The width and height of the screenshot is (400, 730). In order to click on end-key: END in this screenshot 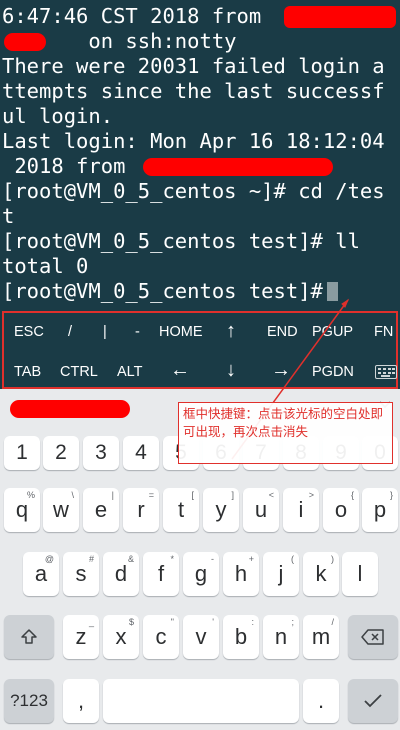, I will do `click(282, 332)`.